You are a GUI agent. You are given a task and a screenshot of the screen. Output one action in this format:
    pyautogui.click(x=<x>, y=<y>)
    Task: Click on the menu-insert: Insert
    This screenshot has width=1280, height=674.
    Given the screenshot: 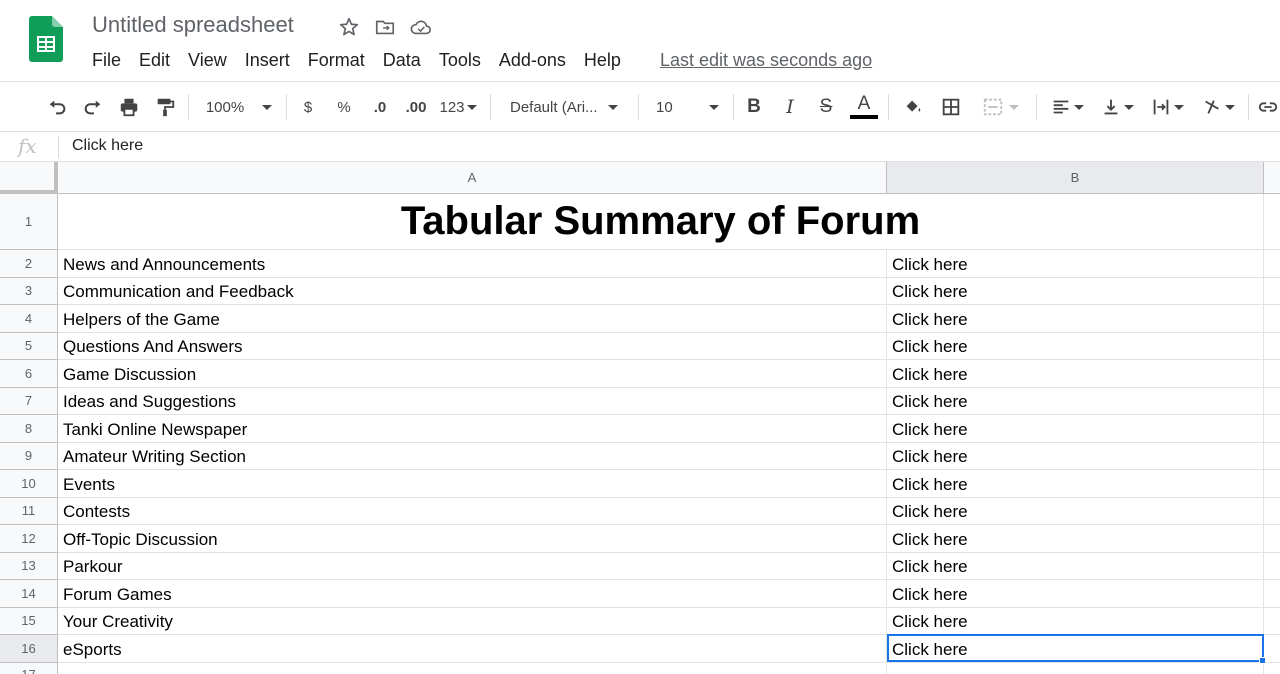 What is the action you would take?
    pyautogui.click(x=267, y=60)
    